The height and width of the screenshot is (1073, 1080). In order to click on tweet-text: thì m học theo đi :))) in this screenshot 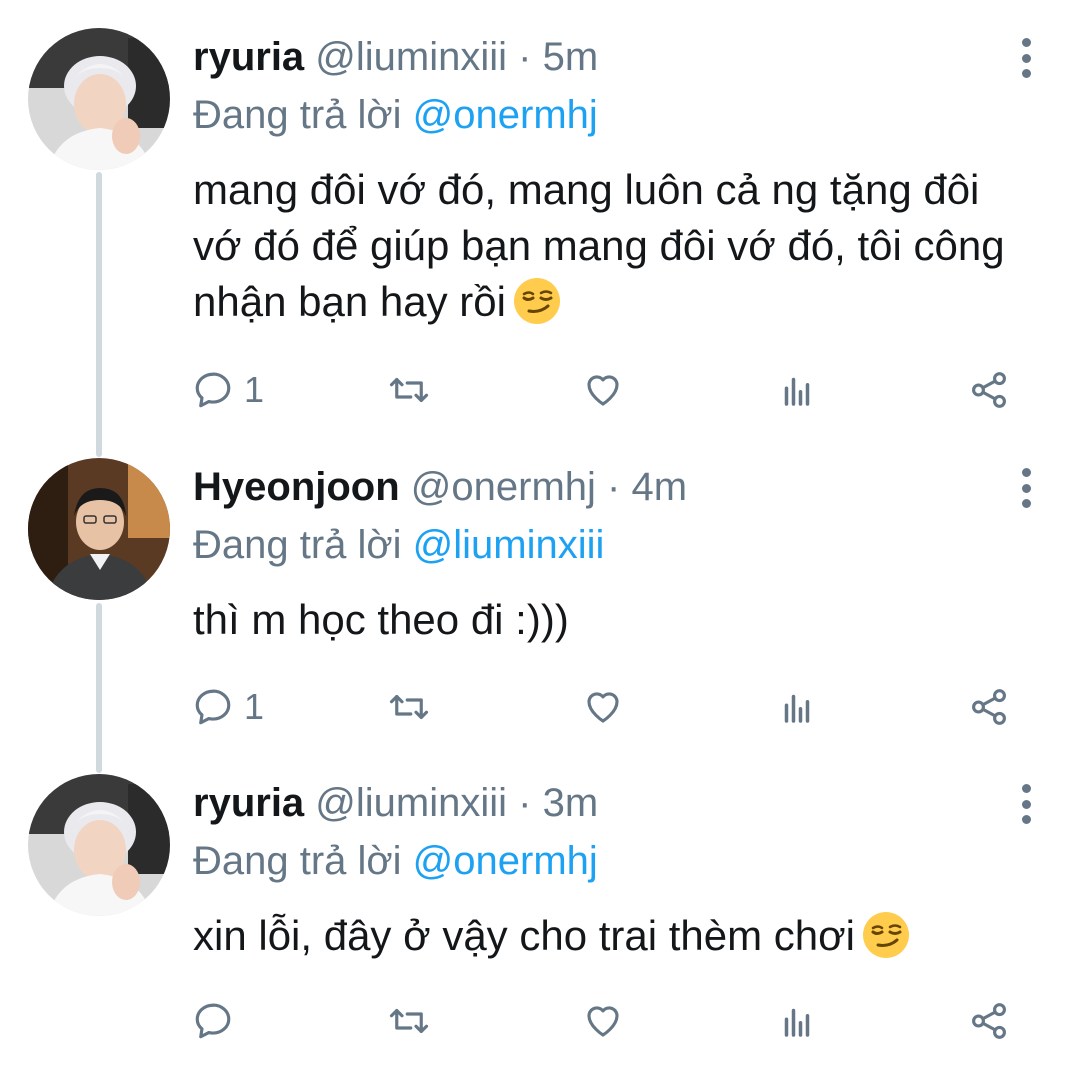, I will do `click(613, 620)`.